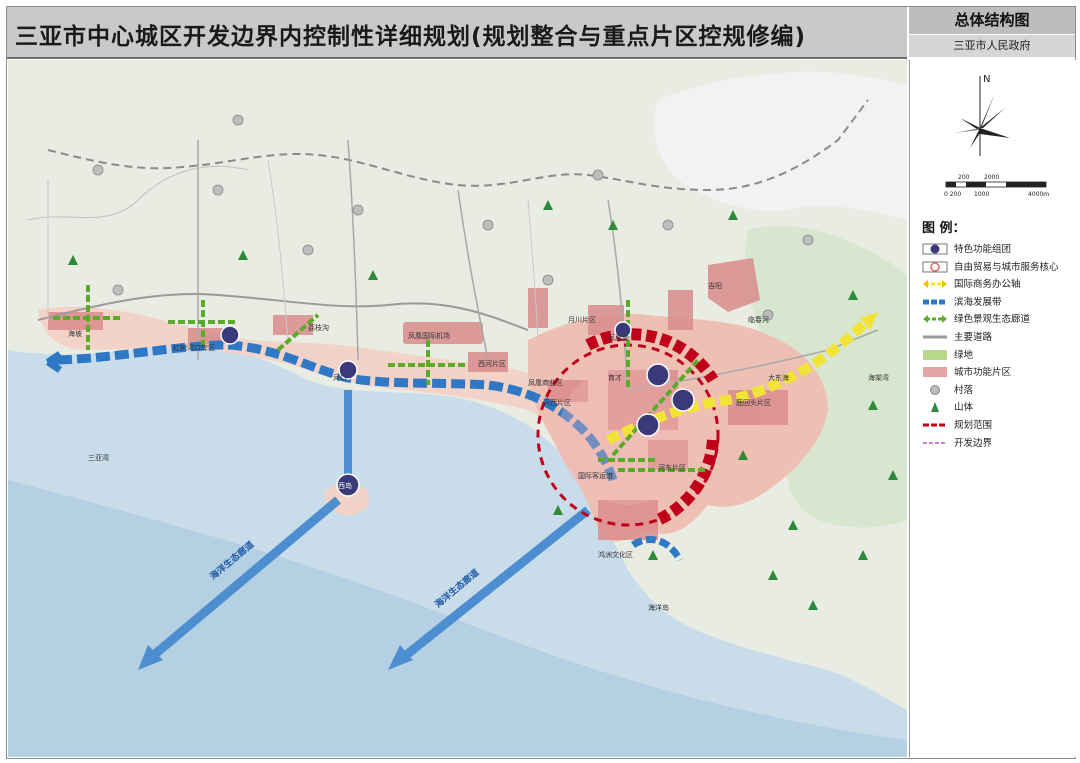 The width and height of the screenshot is (1080, 763). Describe the element at coordinates (582, 319) in the screenshot. I see `label-yuehai: 月川片区` at that location.